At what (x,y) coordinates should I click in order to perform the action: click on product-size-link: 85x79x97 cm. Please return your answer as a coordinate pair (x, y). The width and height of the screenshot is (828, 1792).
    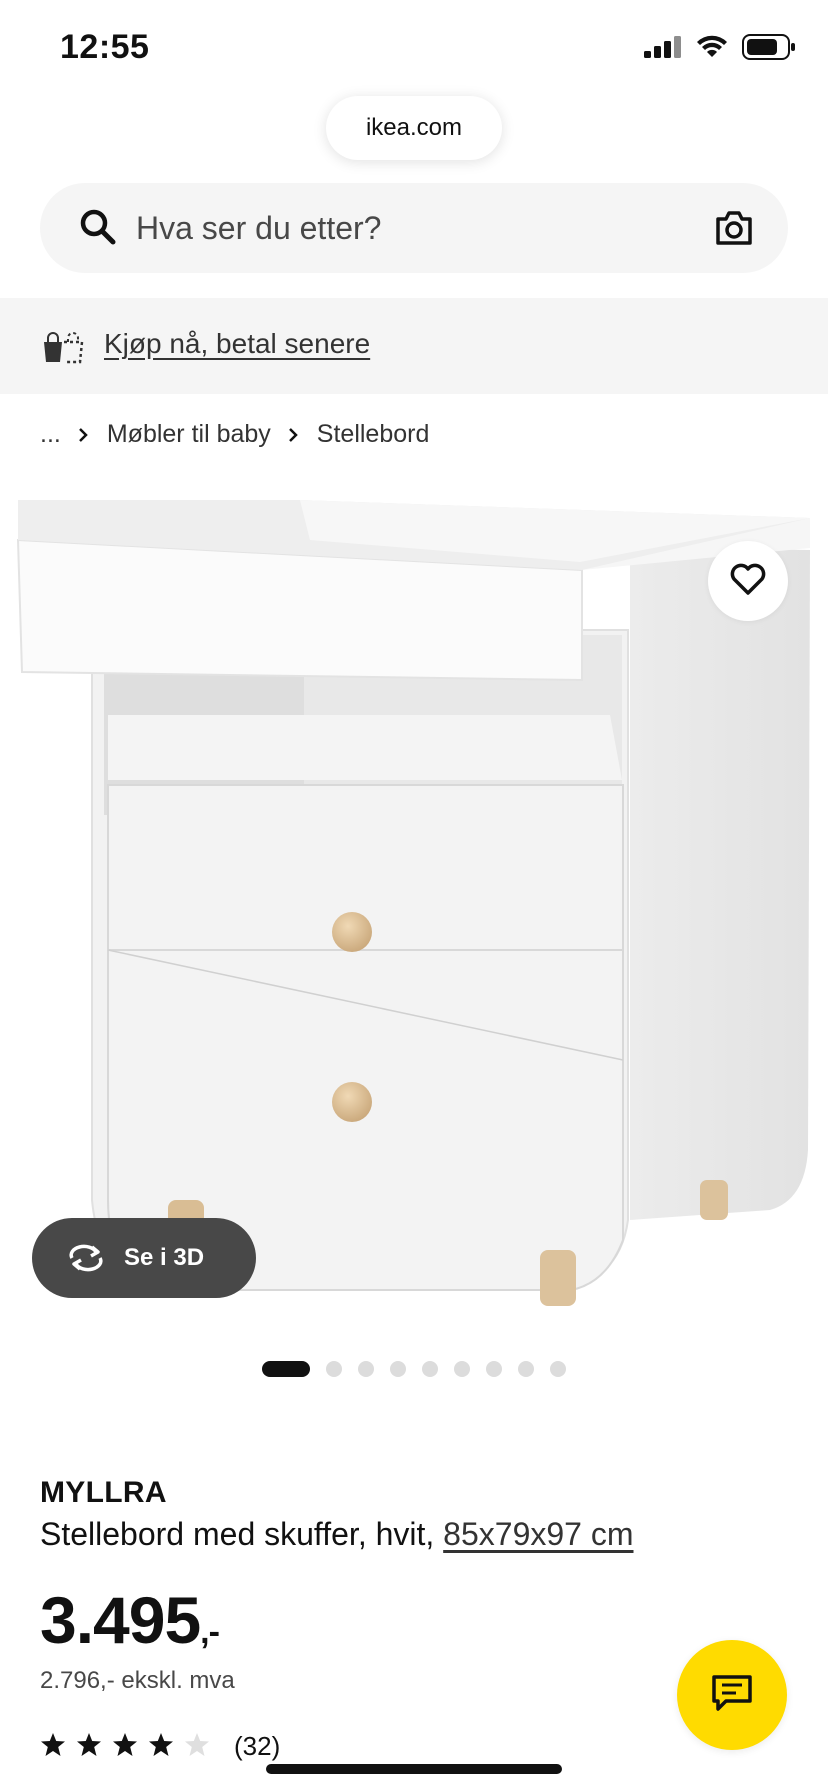
    Looking at the image, I should click on (538, 1534).